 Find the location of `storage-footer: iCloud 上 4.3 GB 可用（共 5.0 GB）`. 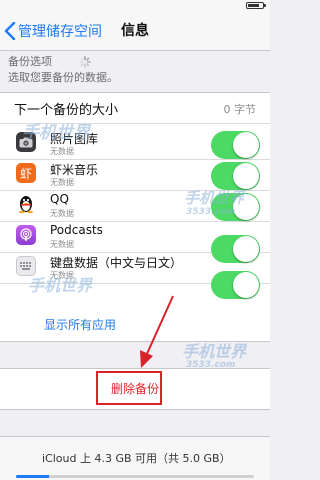

storage-footer: iCloud 上 4.3 GB 可用（共 5.0 GB） is located at coordinates (135, 458).